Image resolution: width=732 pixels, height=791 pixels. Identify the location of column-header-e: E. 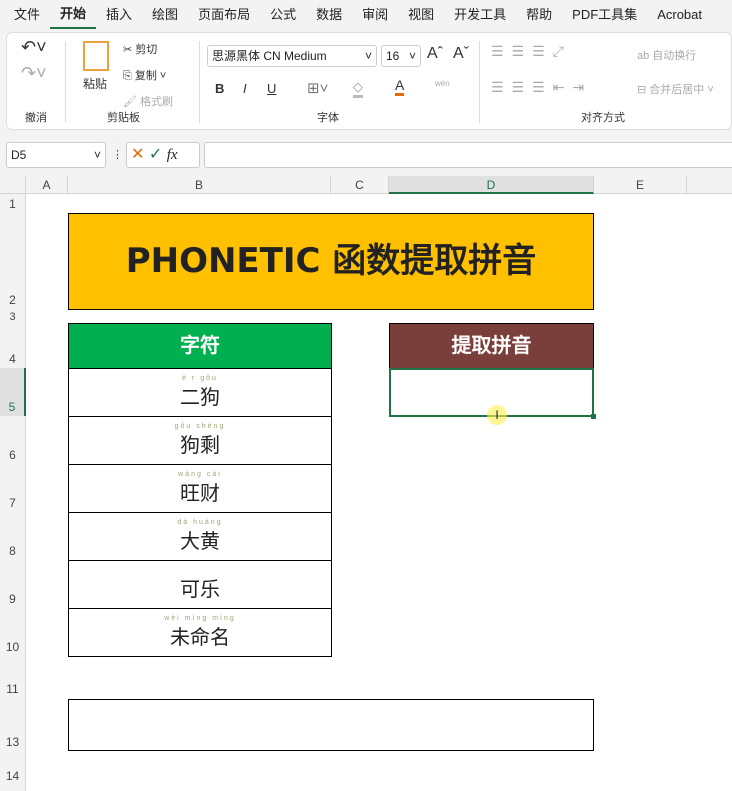
(640, 185).